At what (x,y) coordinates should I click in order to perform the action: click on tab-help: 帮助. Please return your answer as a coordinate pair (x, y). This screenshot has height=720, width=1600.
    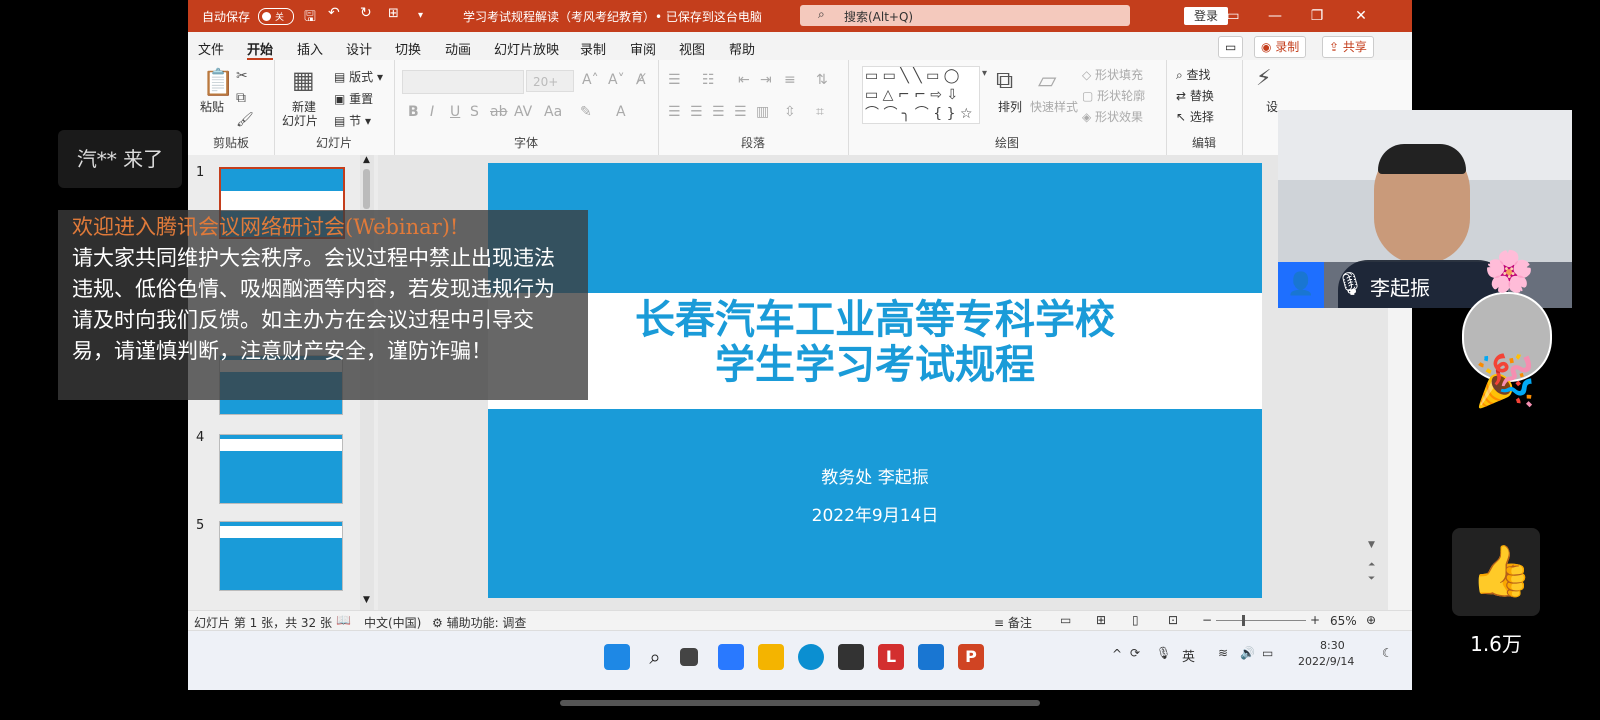
    Looking at the image, I should click on (742, 48).